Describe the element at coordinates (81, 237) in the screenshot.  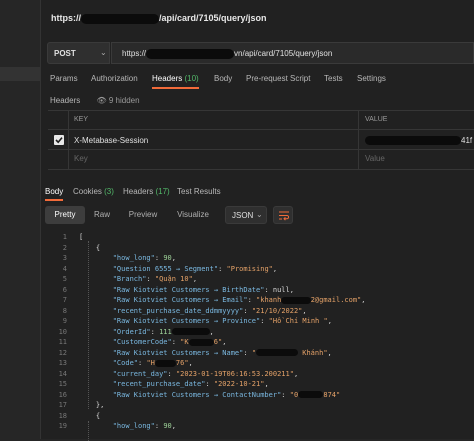
I see `code-line: [` at that location.